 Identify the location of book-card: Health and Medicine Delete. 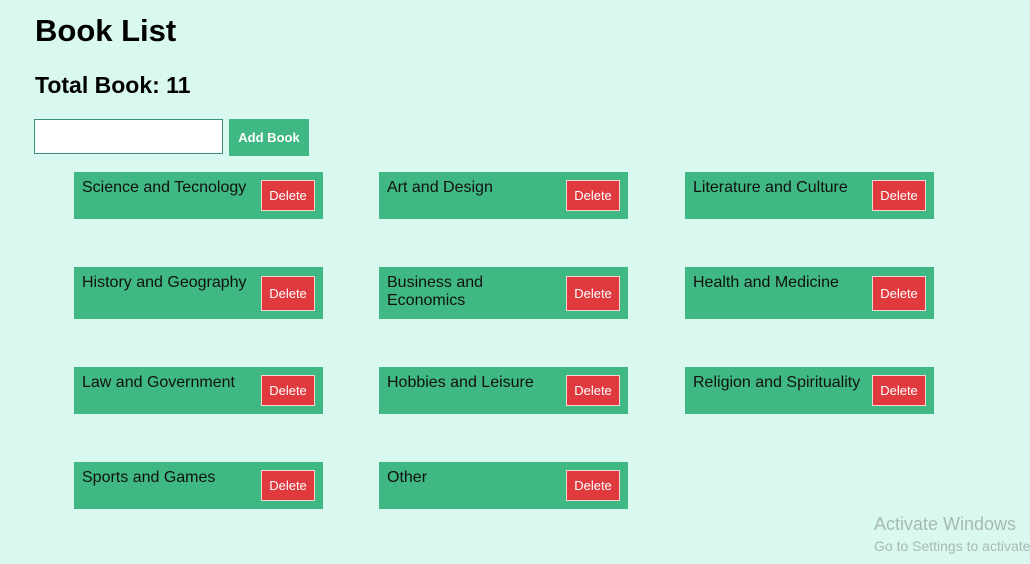
(809, 293).